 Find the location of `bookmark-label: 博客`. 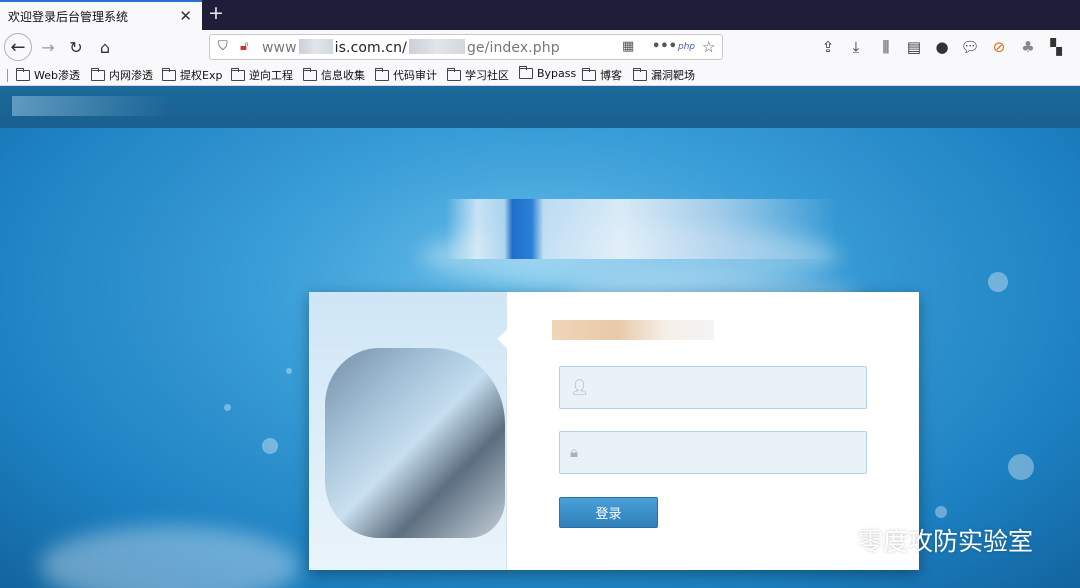

bookmark-label: 博客 is located at coordinates (611, 75).